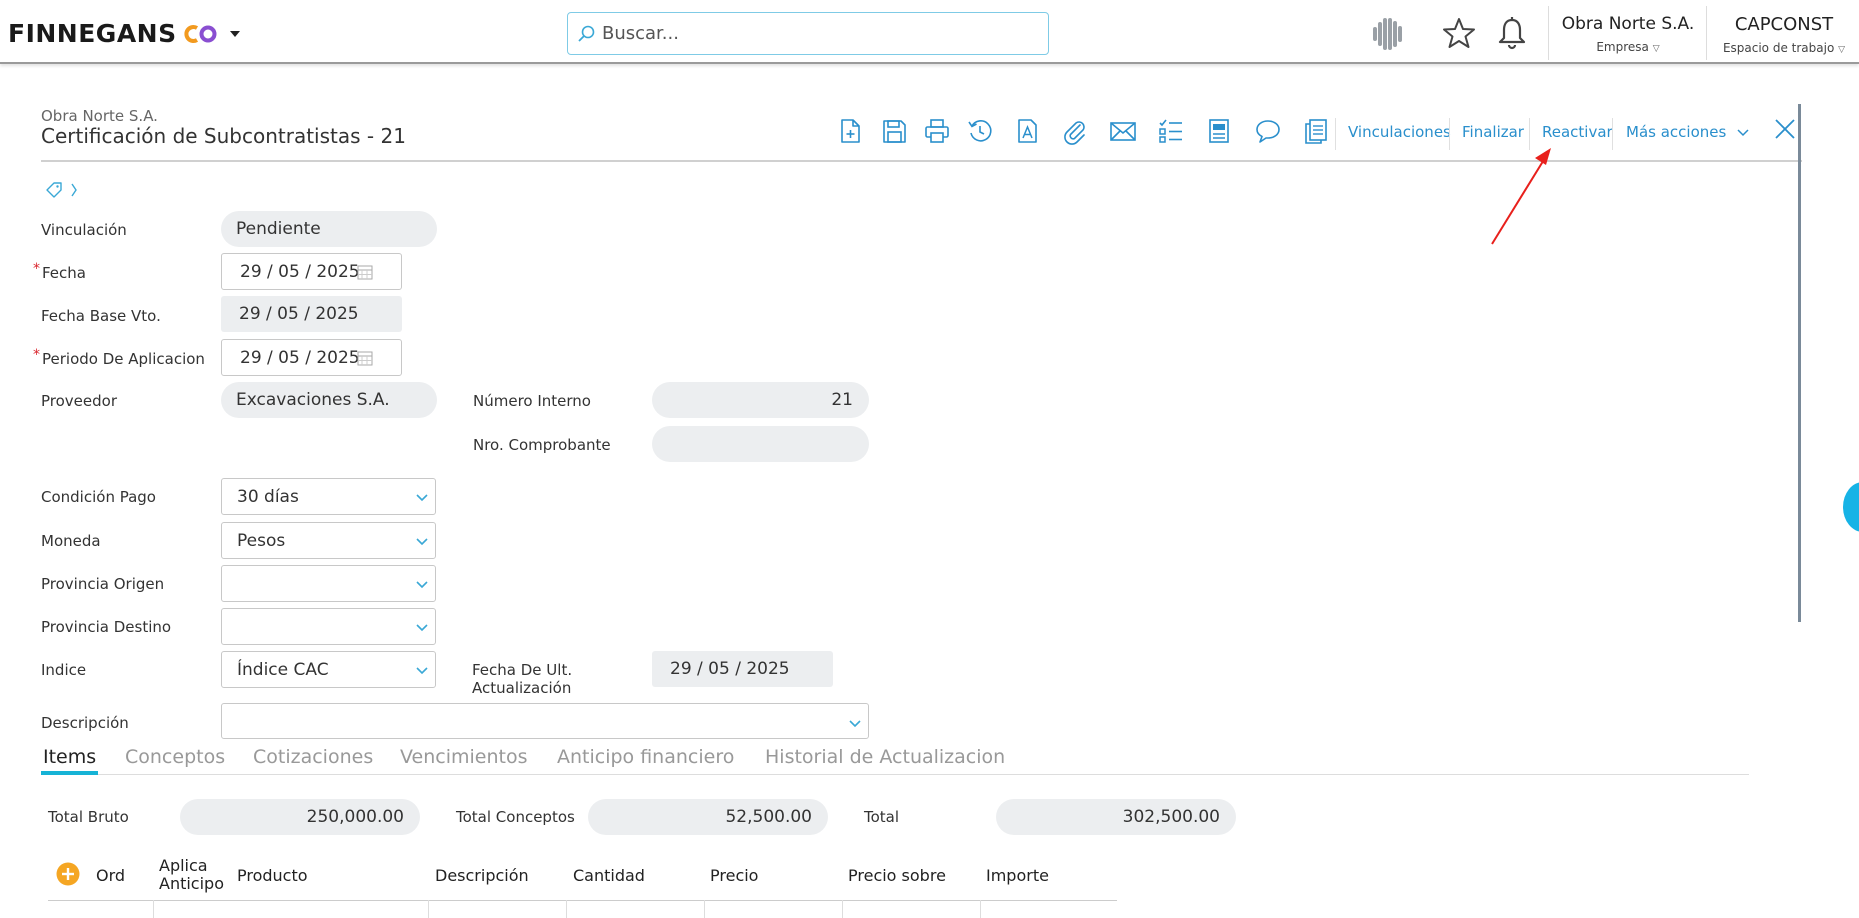 The height and width of the screenshot is (918, 1859). I want to click on print-icon, so click(937, 131).